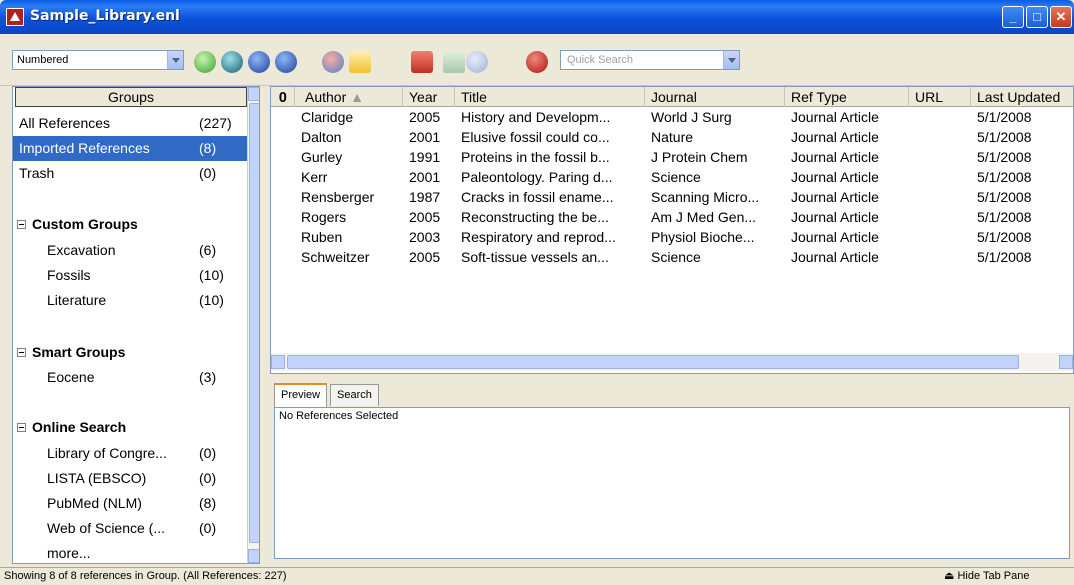 This screenshot has width=1074, height=585. I want to click on group-all-references: All References (227), so click(130, 123).